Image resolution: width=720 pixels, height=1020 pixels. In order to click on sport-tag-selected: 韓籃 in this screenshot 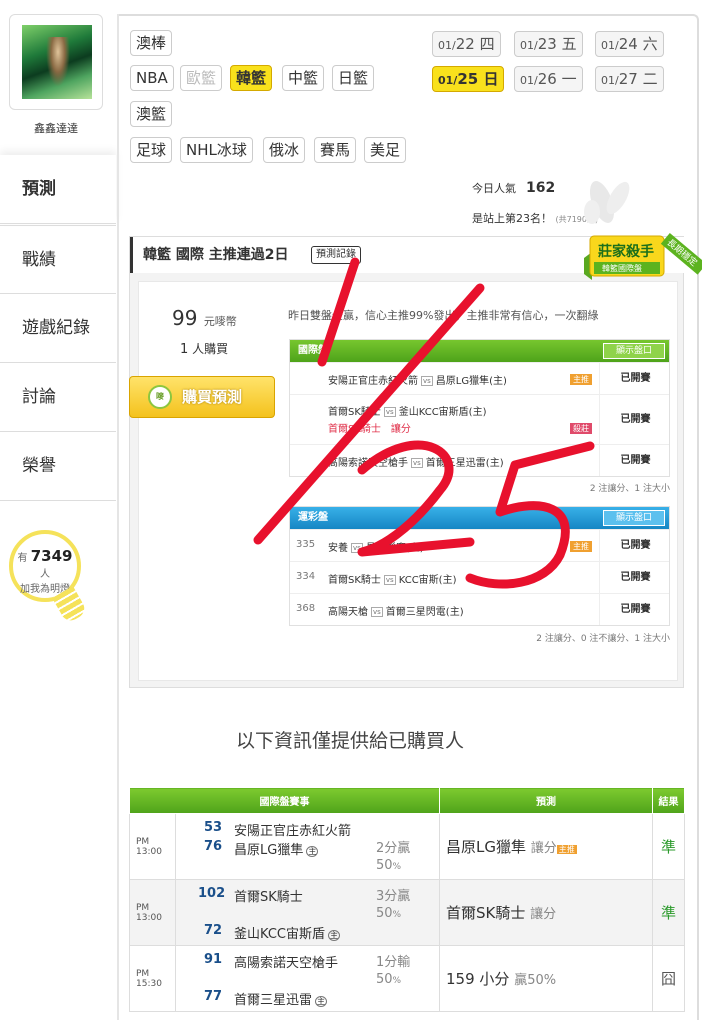, I will do `click(251, 78)`.